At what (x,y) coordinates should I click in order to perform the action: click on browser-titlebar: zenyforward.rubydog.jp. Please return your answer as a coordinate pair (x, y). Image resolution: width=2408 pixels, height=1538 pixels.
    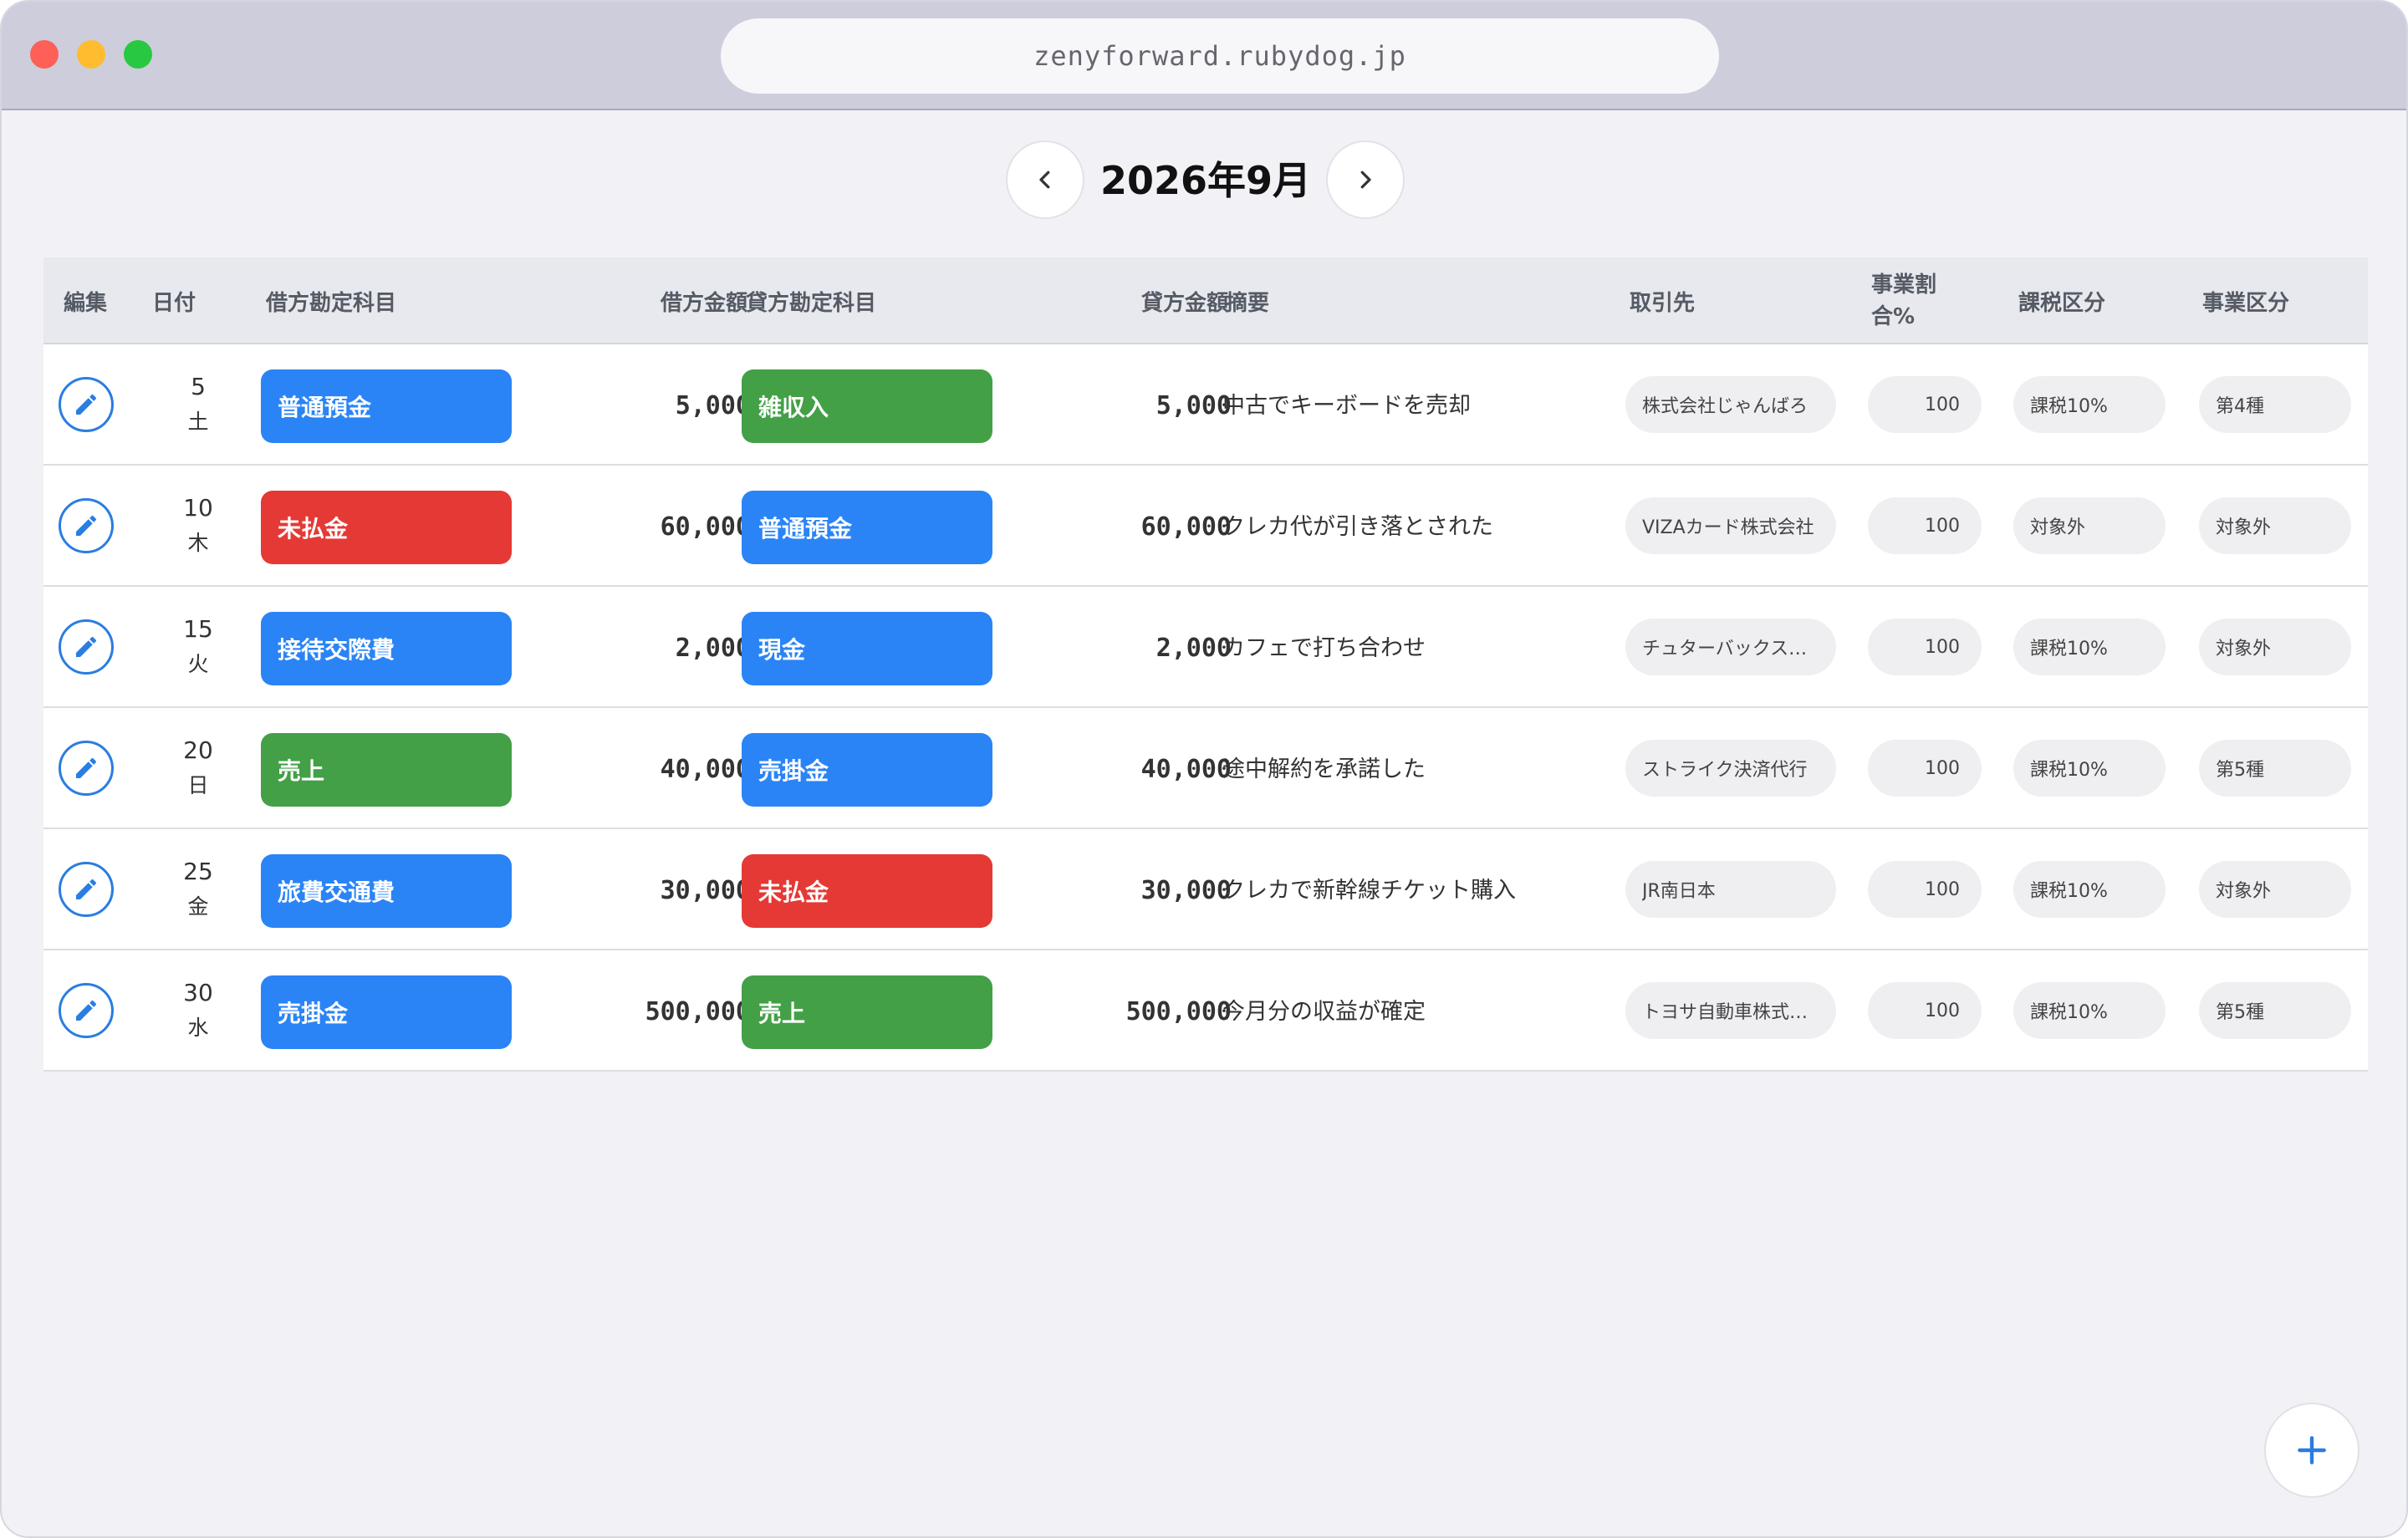
    Looking at the image, I should click on (1204, 56).